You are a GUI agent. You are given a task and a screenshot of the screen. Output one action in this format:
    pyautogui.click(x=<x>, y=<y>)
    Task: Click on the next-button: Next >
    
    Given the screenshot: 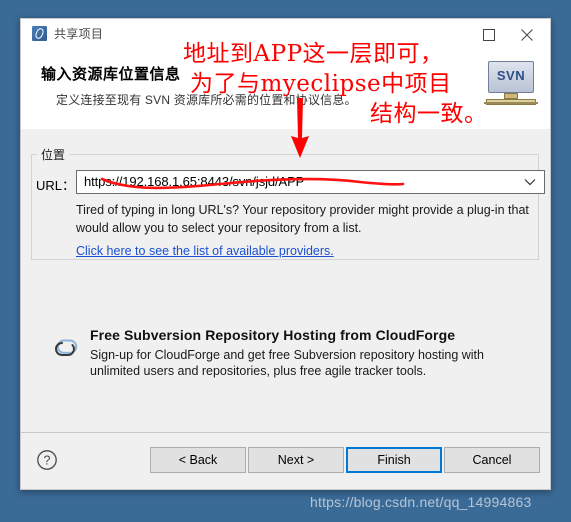 What is the action you would take?
    pyautogui.click(x=296, y=460)
    